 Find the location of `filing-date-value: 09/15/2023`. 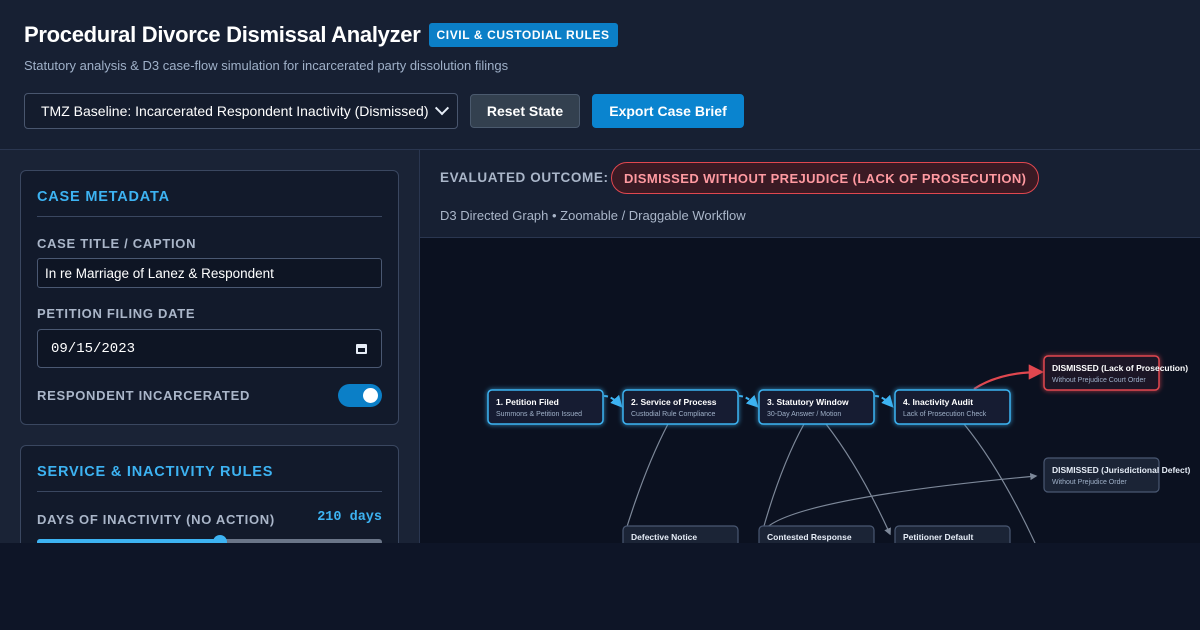

filing-date-value: 09/15/2023 is located at coordinates (93, 348).